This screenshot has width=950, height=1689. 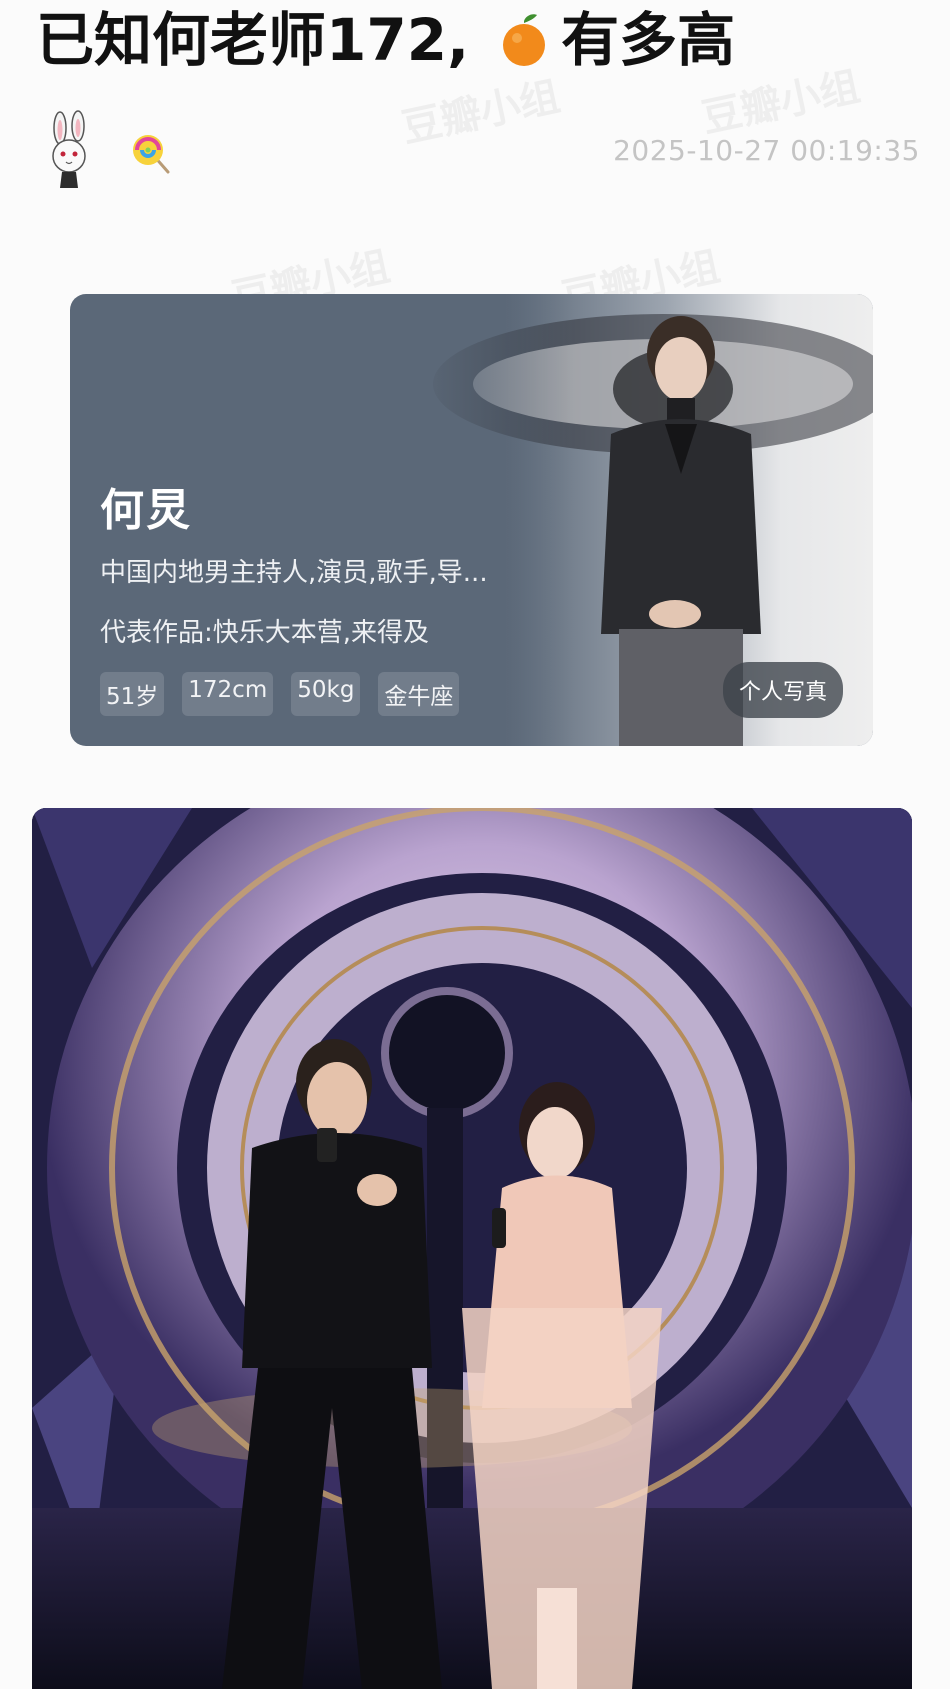 What do you see at coordinates (524, 40) in the screenshot?
I see `orange-icon` at bounding box center [524, 40].